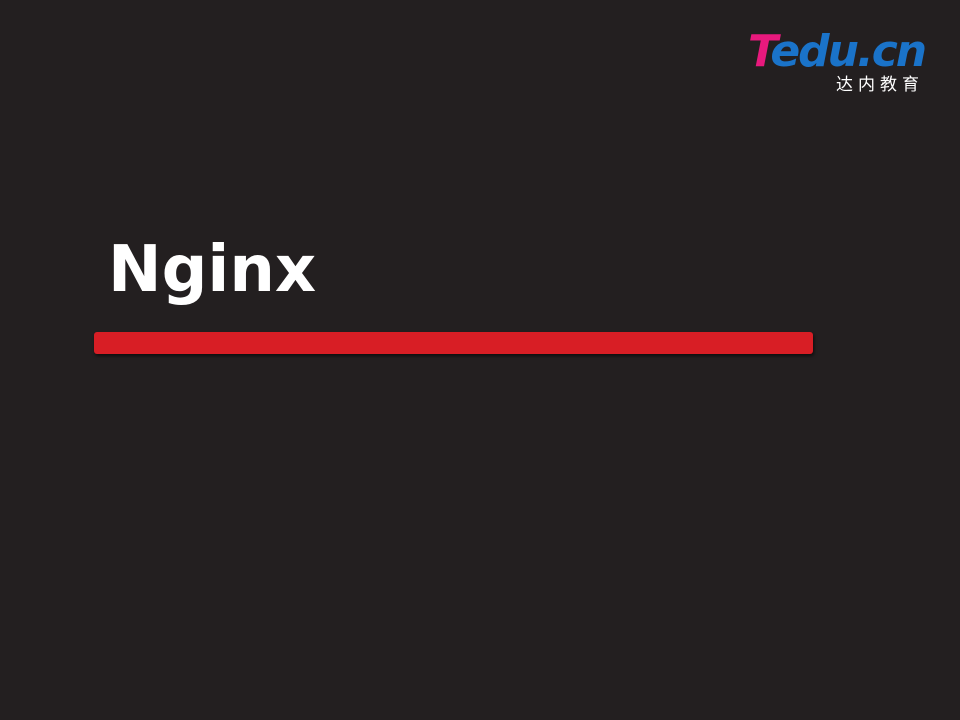  Describe the element at coordinates (880, 85) in the screenshot. I see `logo-subtitle: 达内教育` at that location.